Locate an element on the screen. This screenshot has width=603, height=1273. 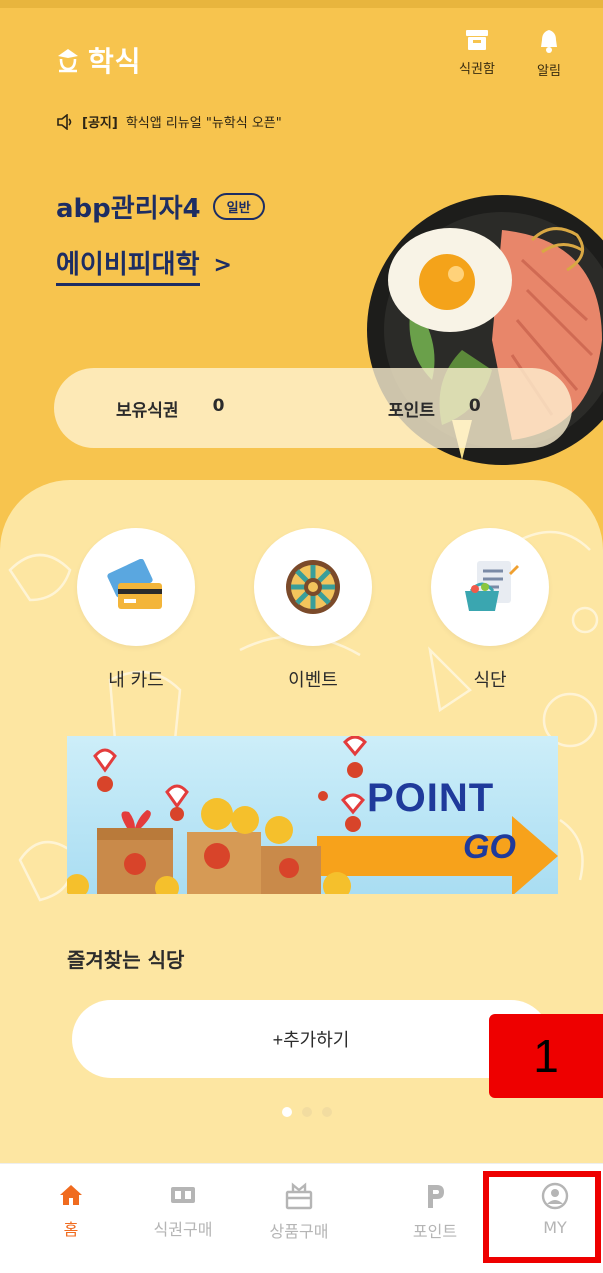
tickets-balance: 보유식권 0 is located at coordinates (170, 408).